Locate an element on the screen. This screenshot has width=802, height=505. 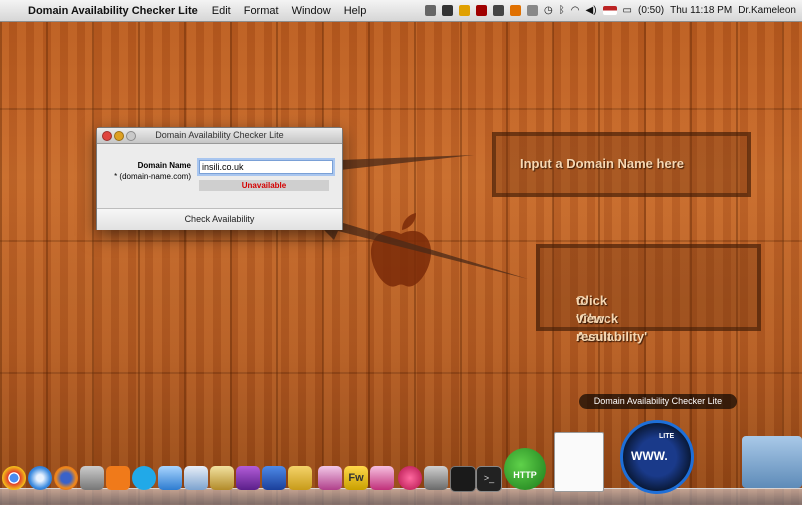
window-title: Domain Availability Checker Lite is located at coordinates (219, 135).